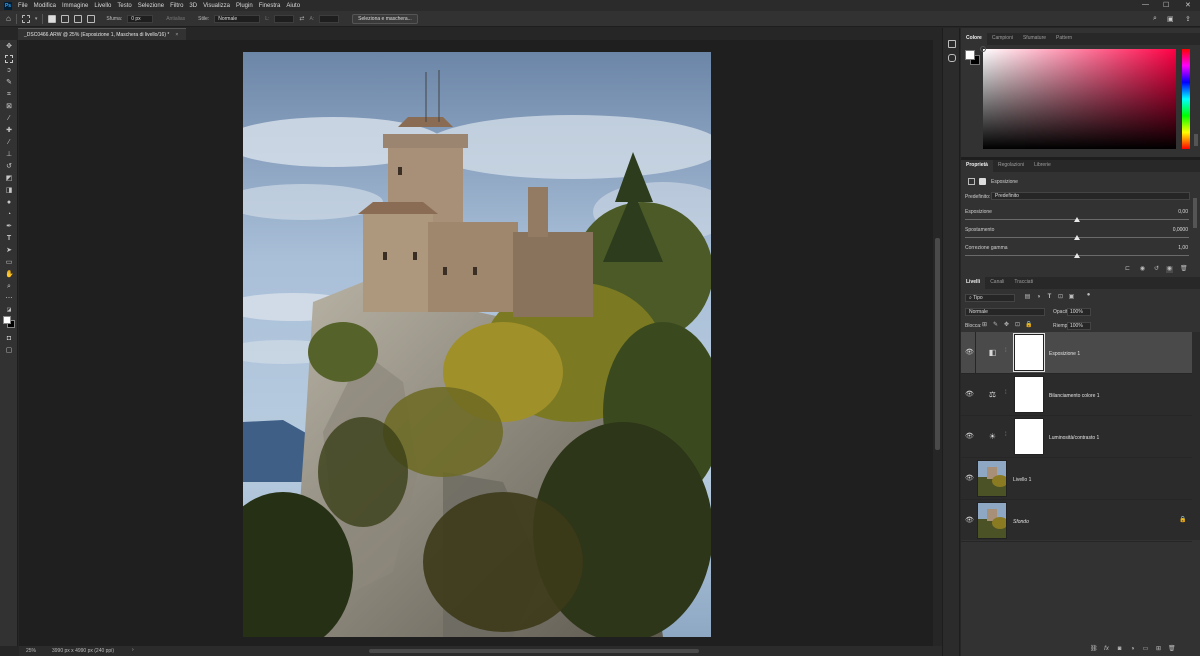 Image resolution: width=1200 pixels, height=656 pixels. Describe the element at coordinates (1023, 283) in the screenshot. I see `tab-tracciati: Tracciati` at that location.